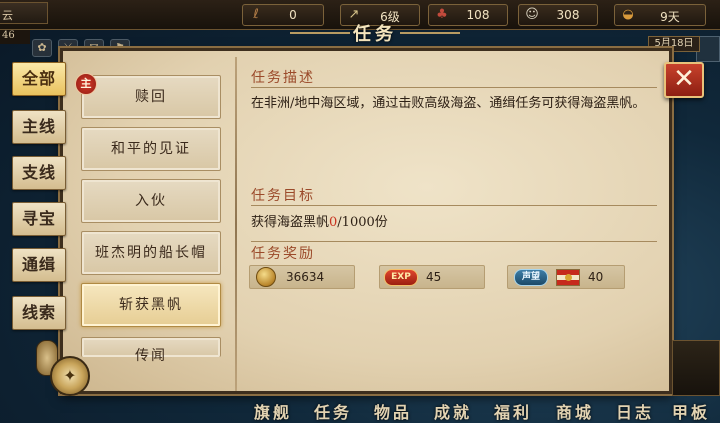 The image size is (720, 423). Describe the element at coordinates (453, 411) in the screenshot. I see `nav-achievements: 成就` at that location.